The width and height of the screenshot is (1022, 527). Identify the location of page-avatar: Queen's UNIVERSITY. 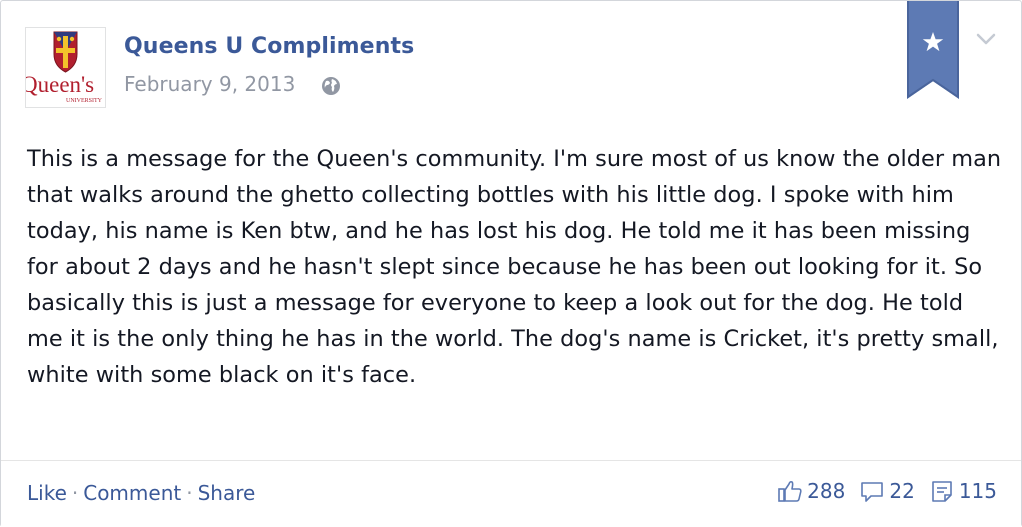
(65, 67).